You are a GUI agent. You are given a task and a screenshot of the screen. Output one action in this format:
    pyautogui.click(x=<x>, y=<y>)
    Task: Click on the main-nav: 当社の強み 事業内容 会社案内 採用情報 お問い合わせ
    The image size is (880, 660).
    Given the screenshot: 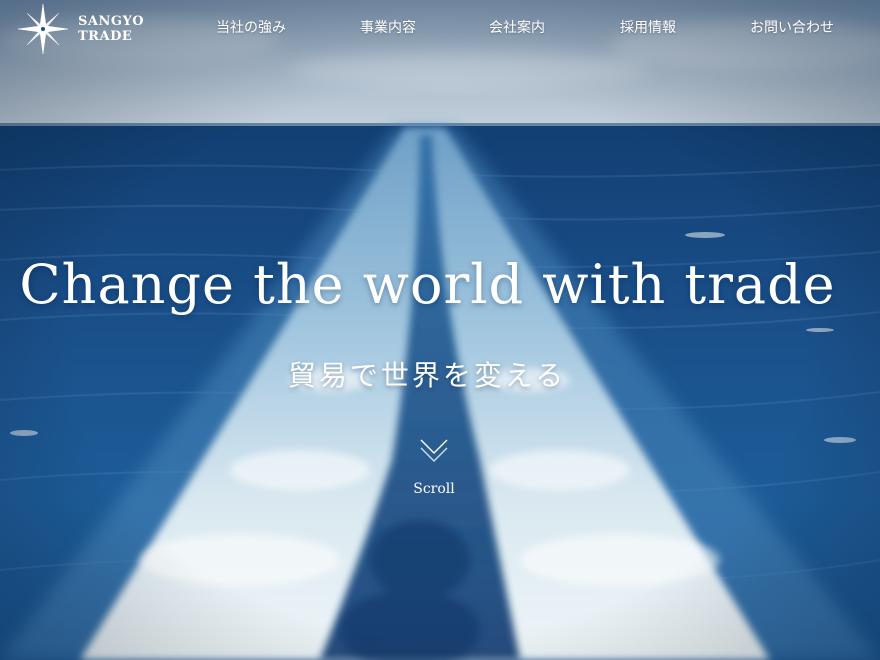 What is the action you would take?
    pyautogui.click(x=440, y=28)
    